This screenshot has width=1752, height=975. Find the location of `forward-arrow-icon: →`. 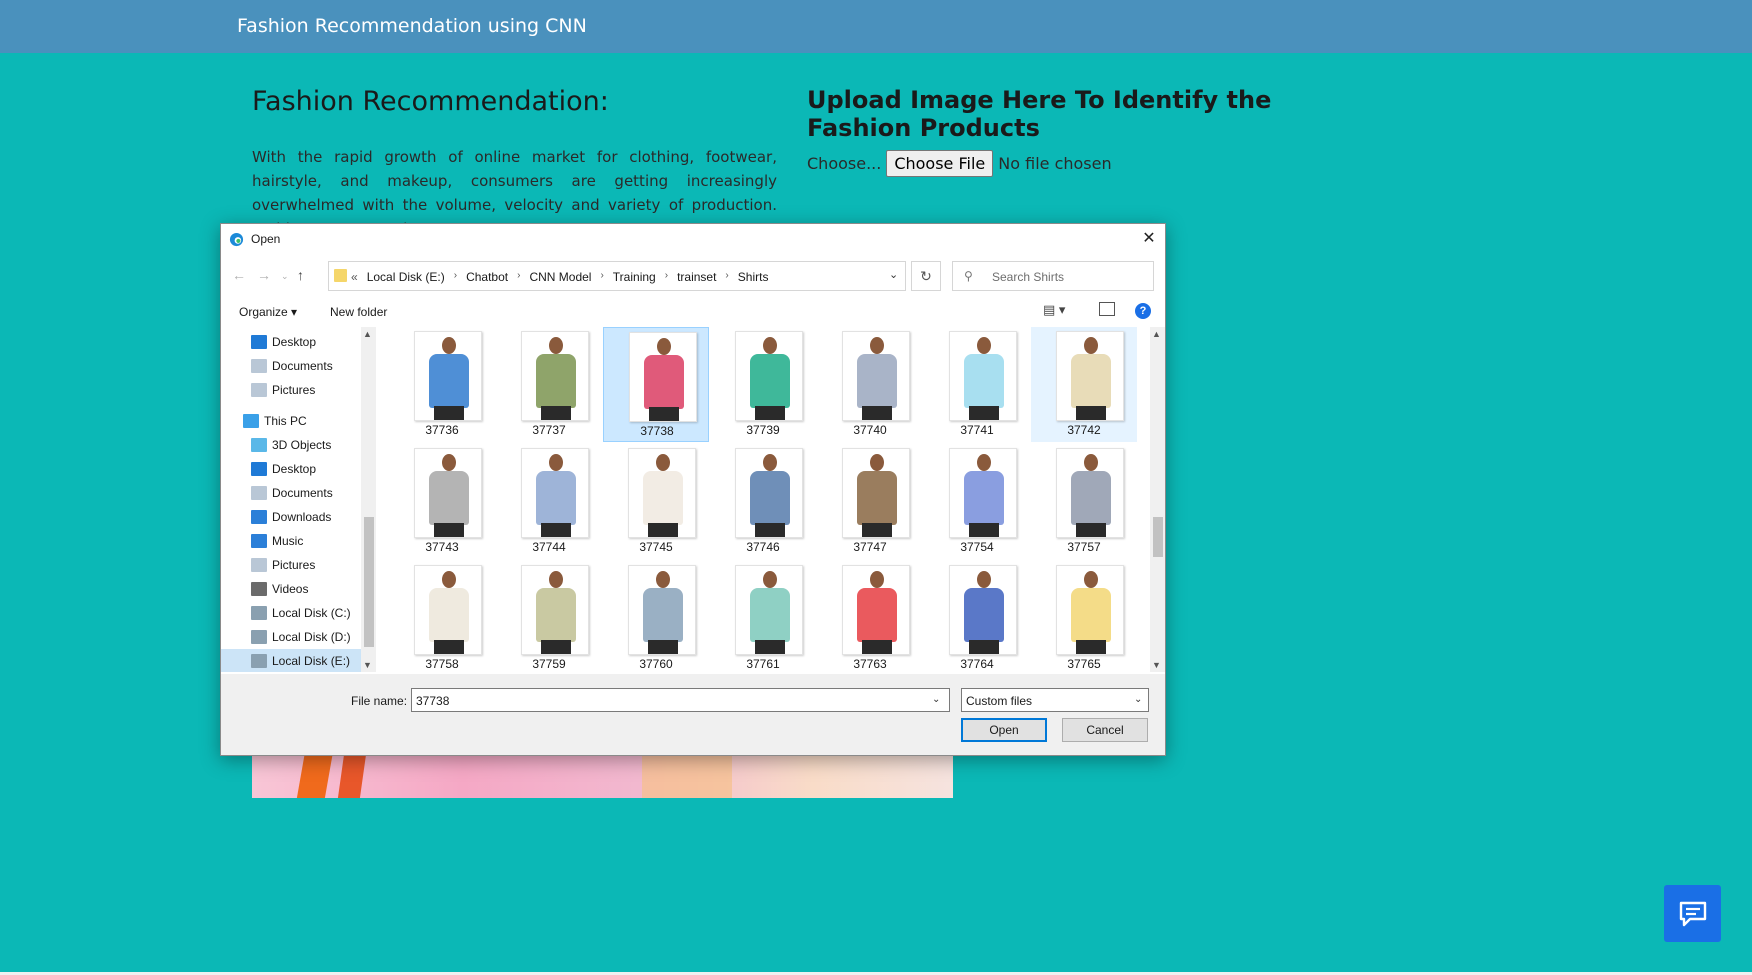

forward-arrow-icon: → is located at coordinates (264, 275).